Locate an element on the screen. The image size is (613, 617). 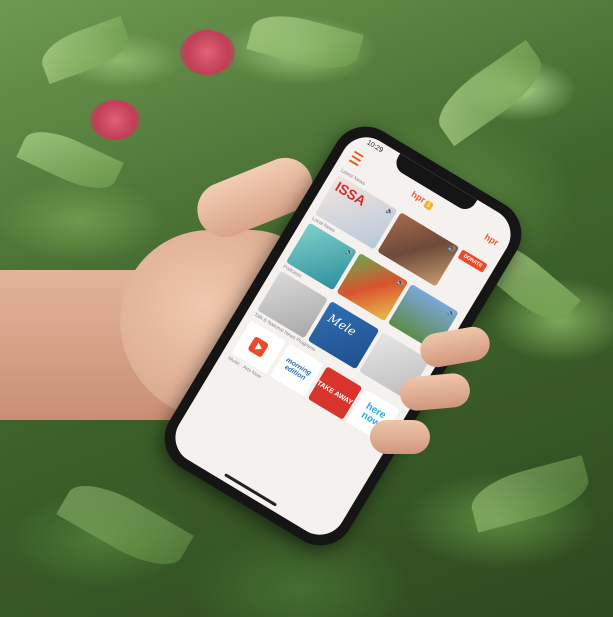
play-icon is located at coordinates (258, 347).